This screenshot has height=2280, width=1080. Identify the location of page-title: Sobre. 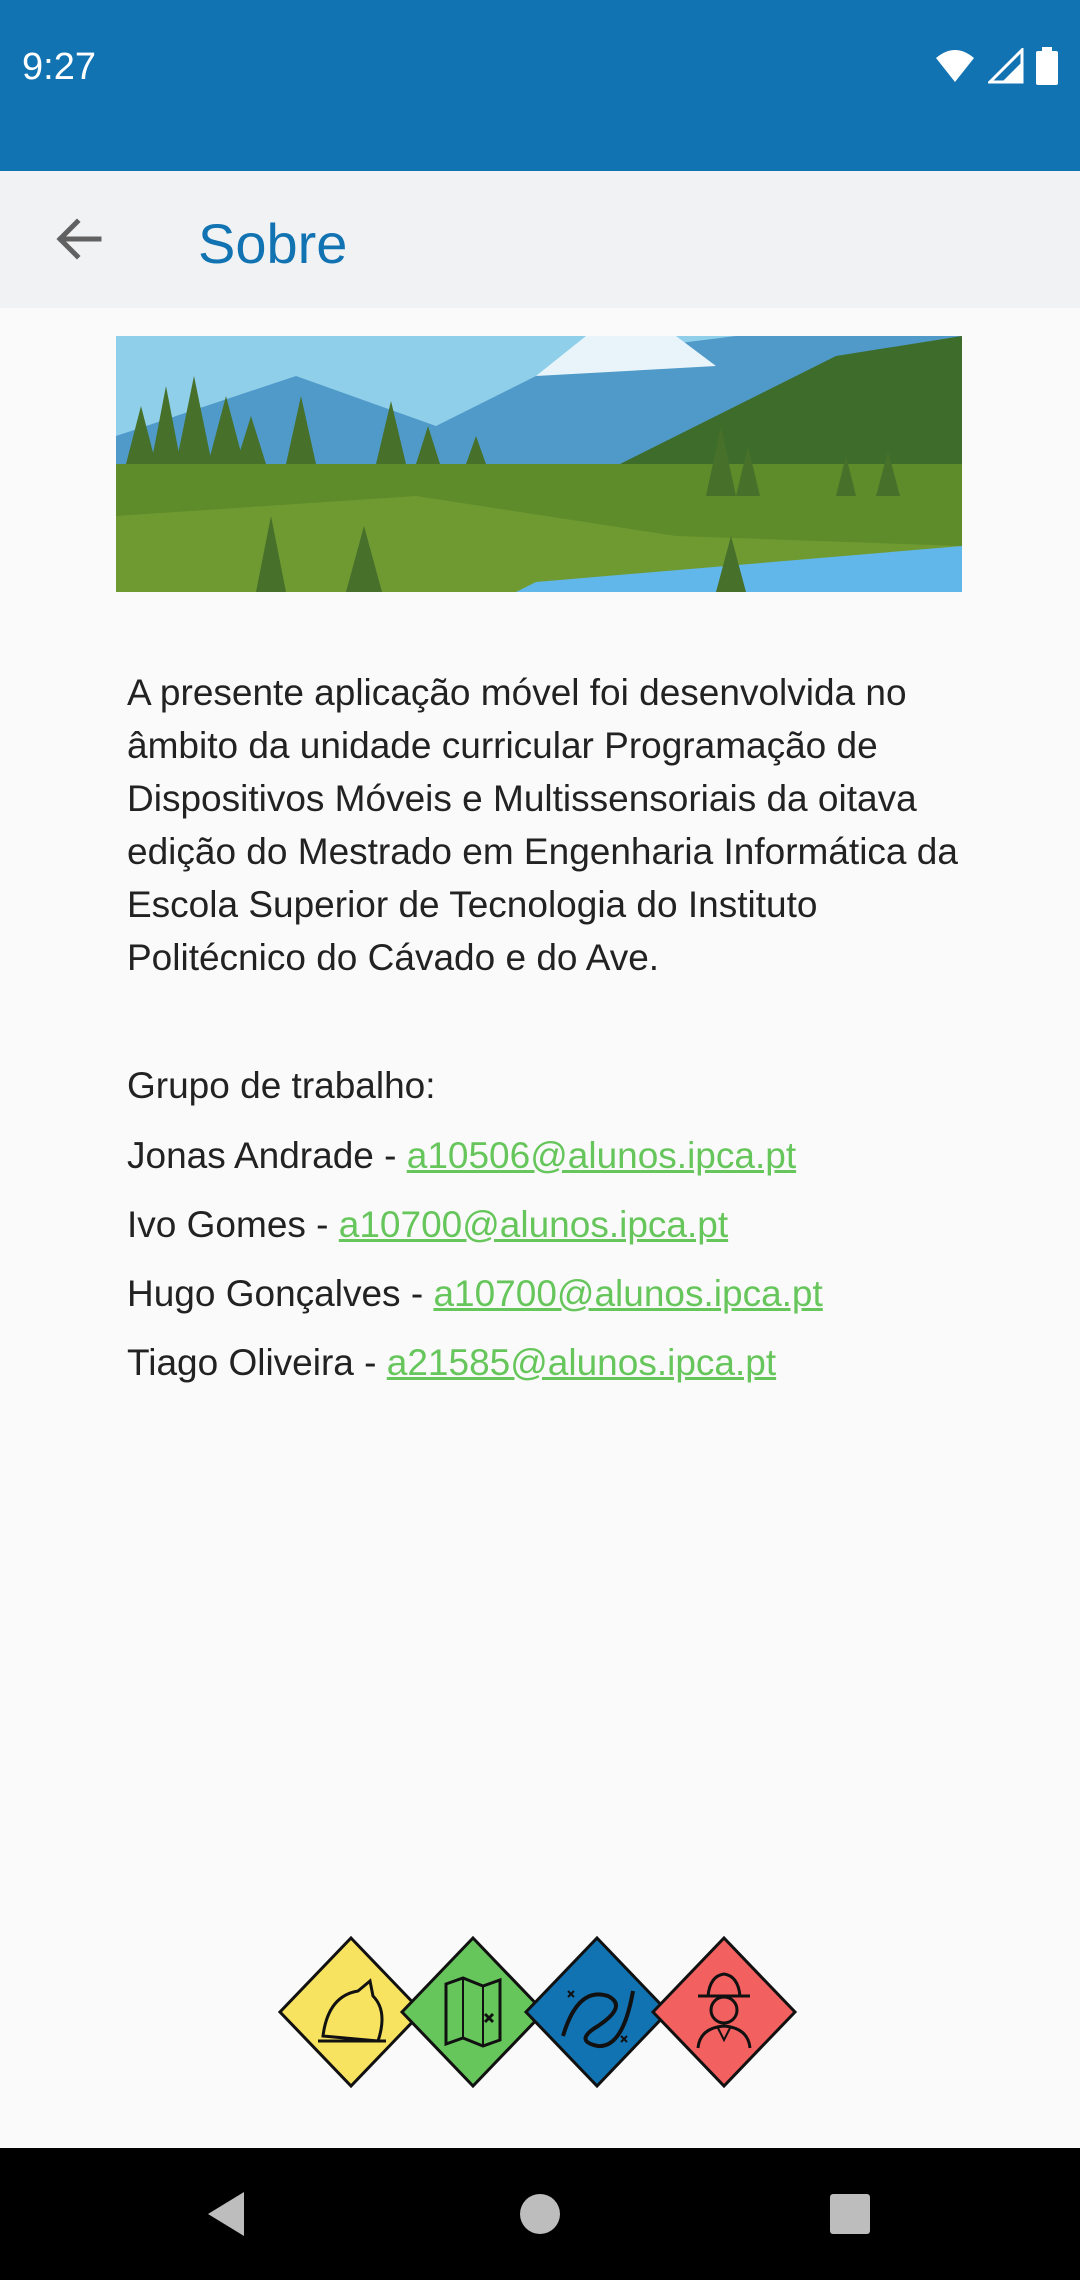
(273, 243).